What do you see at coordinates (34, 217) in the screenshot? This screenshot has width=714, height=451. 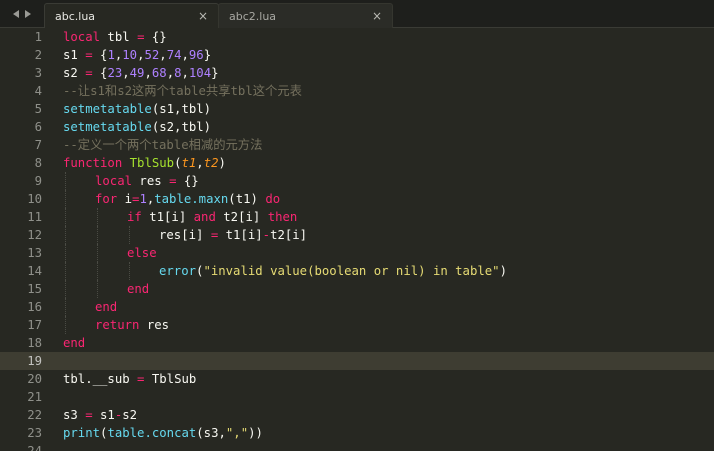 I see `line-number: 11` at bounding box center [34, 217].